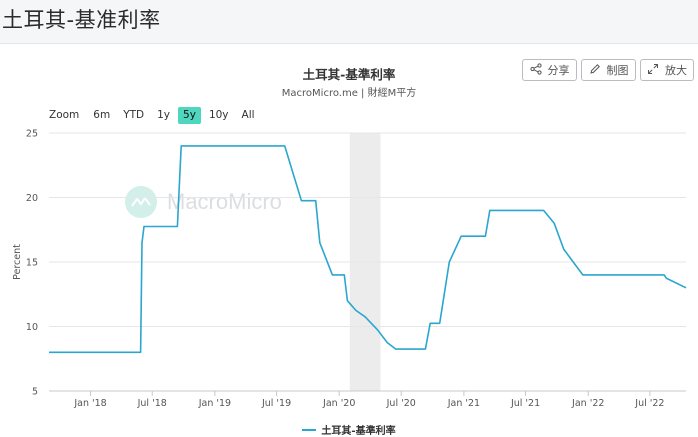 The width and height of the screenshot is (698, 437). Describe the element at coordinates (89, 403) in the screenshot. I see `x-tick-label: Jan '18` at that location.